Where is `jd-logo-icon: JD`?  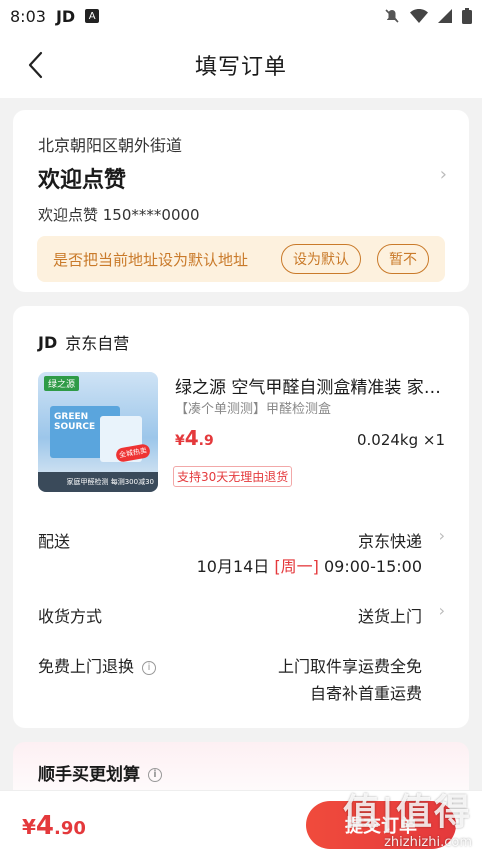
jd-logo-icon: JD is located at coordinates (48, 342).